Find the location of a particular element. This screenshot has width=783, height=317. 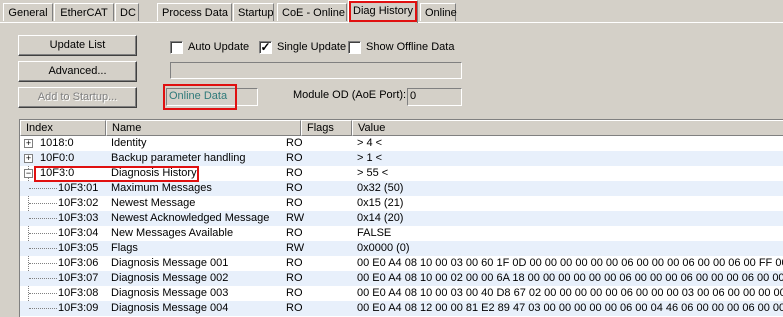

module-od-label: Module OD (AoE Port): is located at coordinates (350, 95).